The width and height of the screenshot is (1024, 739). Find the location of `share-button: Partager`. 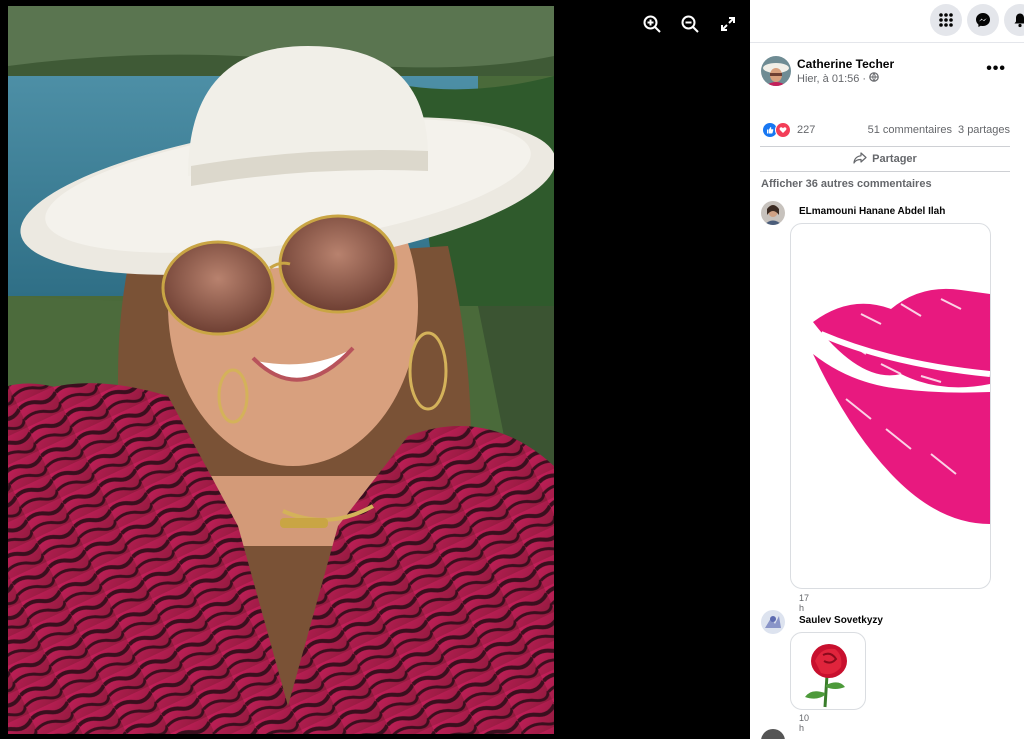

share-button: Partager is located at coordinates (885, 159).